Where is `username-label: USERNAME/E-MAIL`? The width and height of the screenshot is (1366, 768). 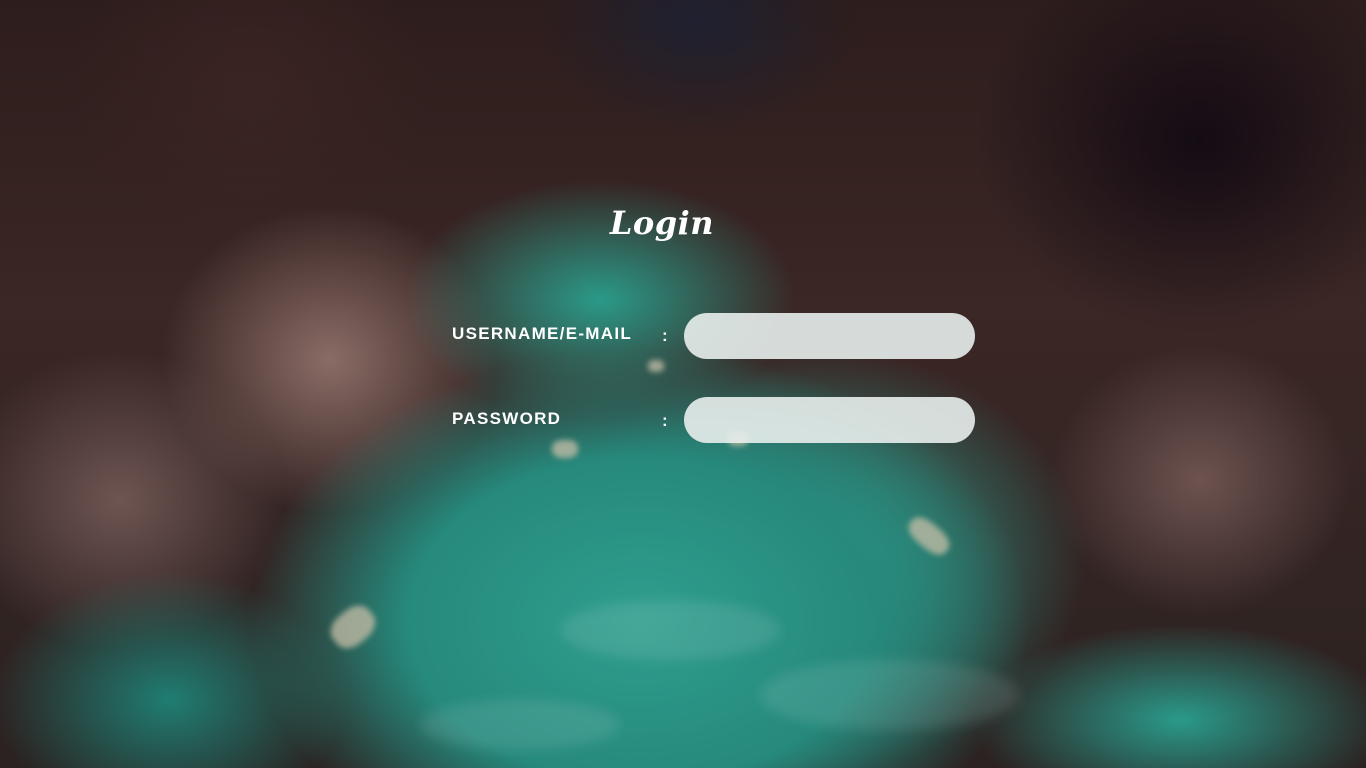 username-label: USERNAME/E-MAIL is located at coordinates (542, 333).